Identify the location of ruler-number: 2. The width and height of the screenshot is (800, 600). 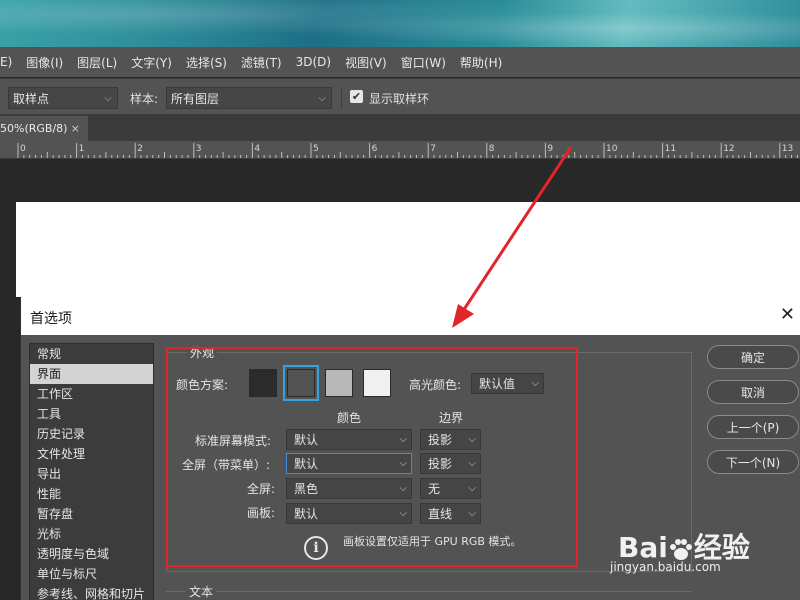
(140, 149).